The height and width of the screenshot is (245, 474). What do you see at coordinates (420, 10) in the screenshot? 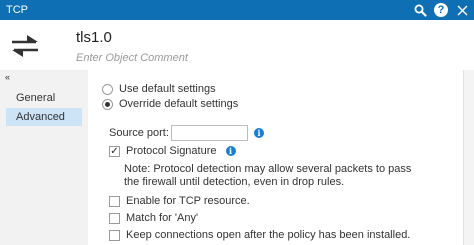
I see `search-icon` at bounding box center [420, 10].